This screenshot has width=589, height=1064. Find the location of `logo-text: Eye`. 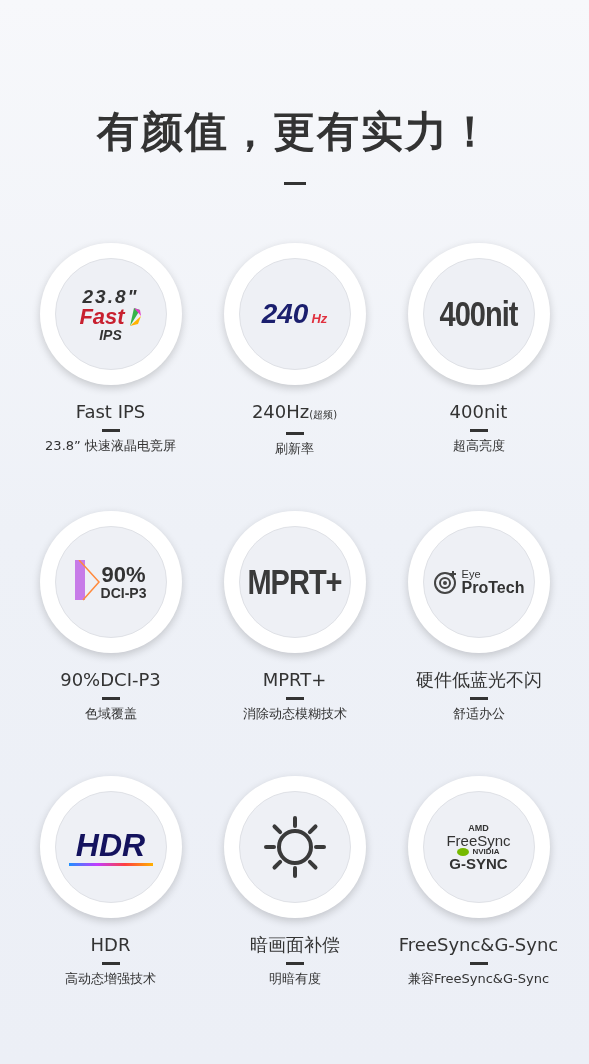

logo-text: Eye is located at coordinates (471, 574).